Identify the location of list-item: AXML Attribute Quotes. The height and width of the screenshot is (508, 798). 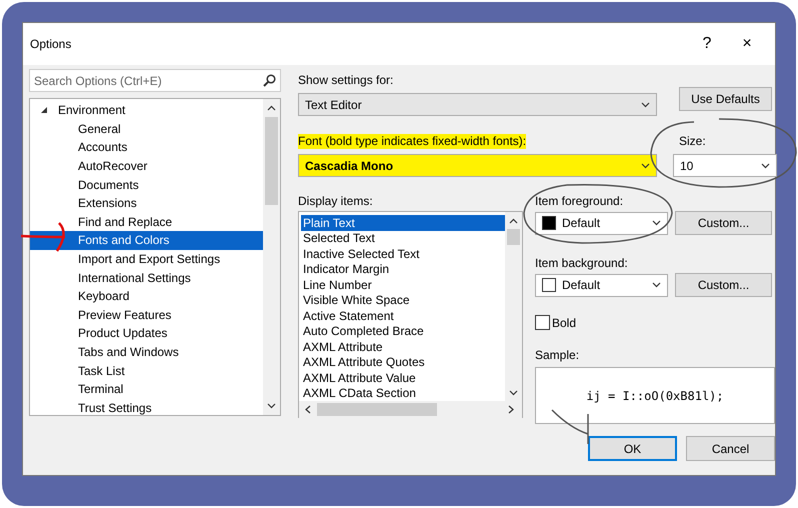
(403, 362).